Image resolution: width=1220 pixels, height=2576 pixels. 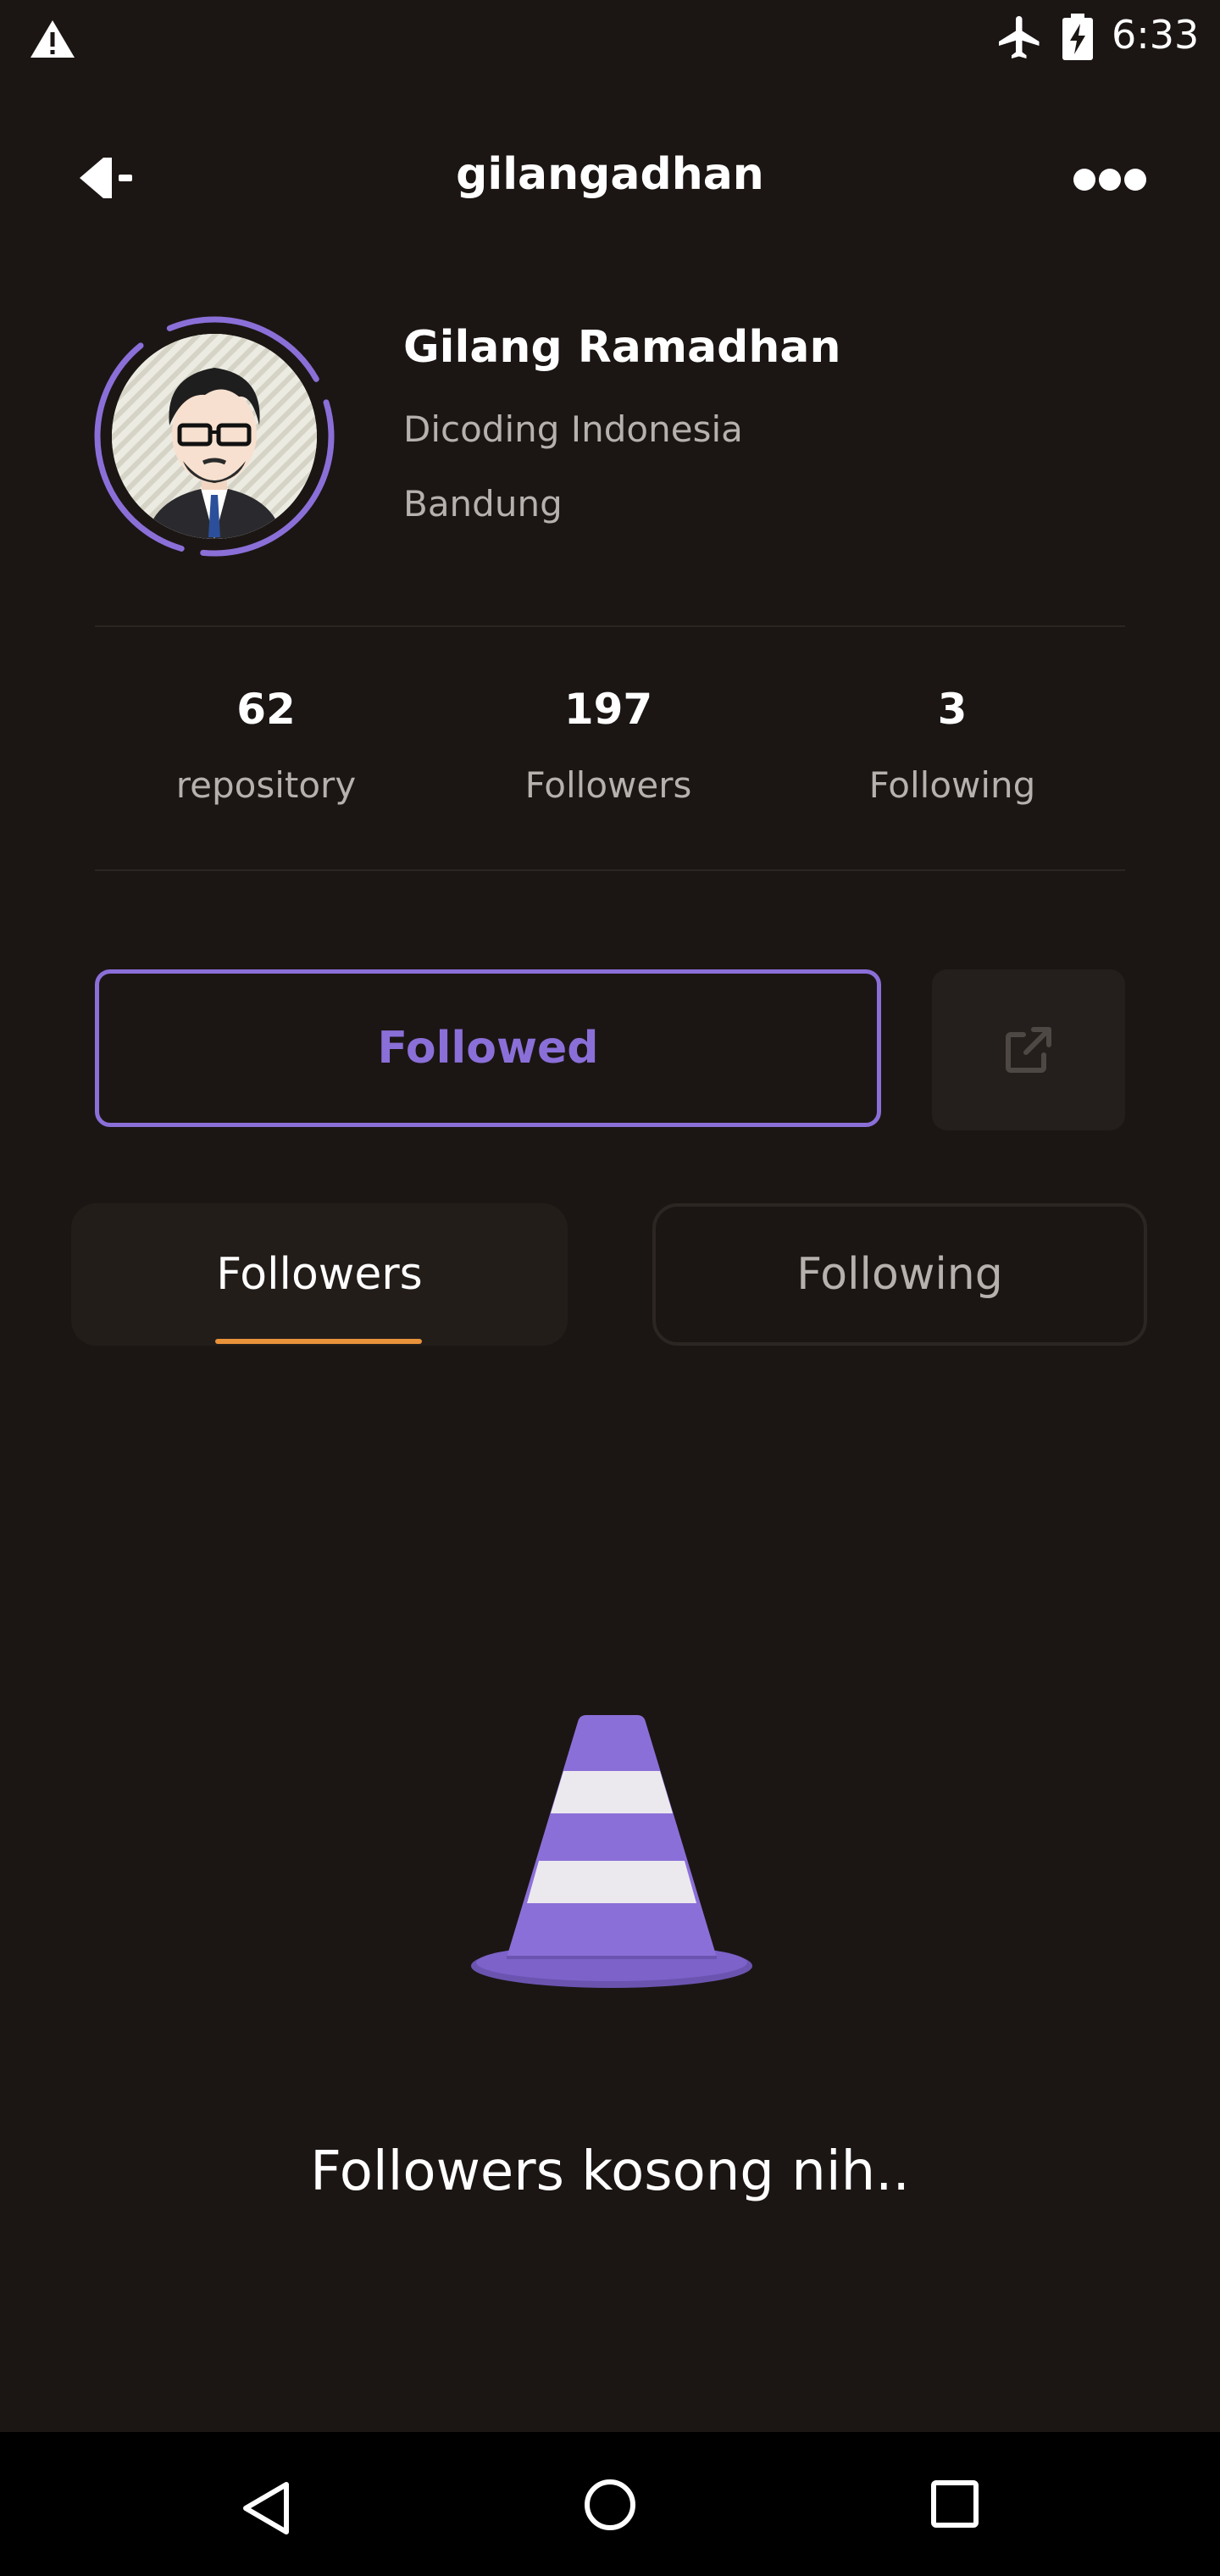 I want to click on followed-button: Followed, so click(x=488, y=1048).